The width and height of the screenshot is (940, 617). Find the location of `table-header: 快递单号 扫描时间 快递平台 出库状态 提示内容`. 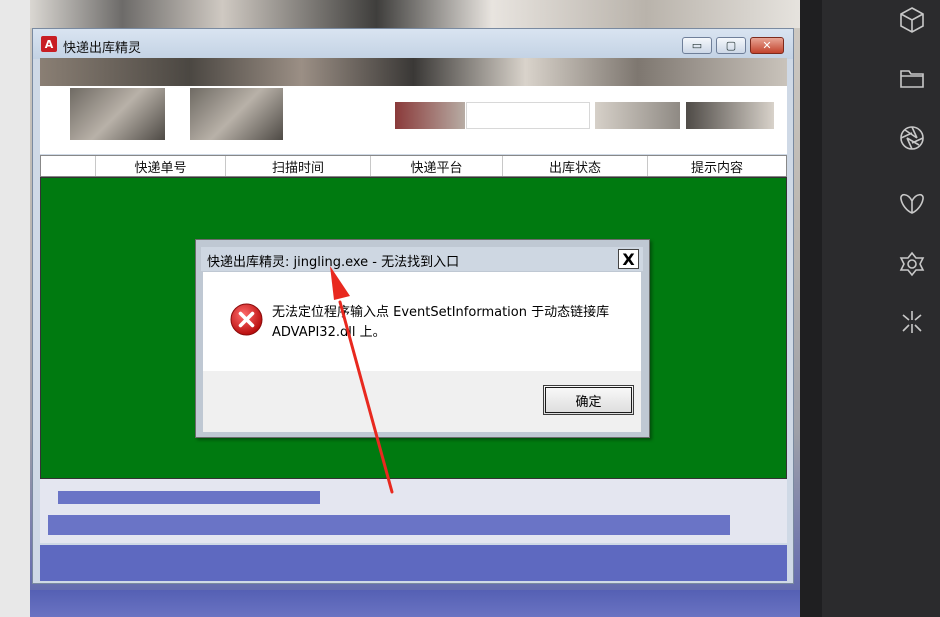

table-header: 快递单号 扫描时间 快递平台 出库状态 提示内容 is located at coordinates (413, 166).